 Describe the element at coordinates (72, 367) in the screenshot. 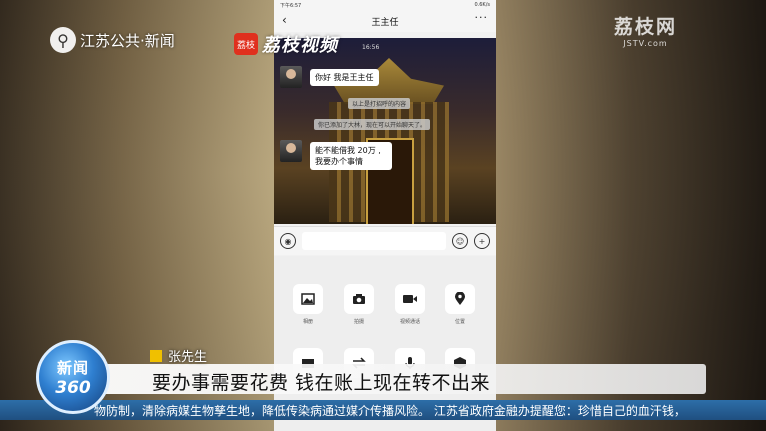

I see `news-logo-top: 新闻` at that location.